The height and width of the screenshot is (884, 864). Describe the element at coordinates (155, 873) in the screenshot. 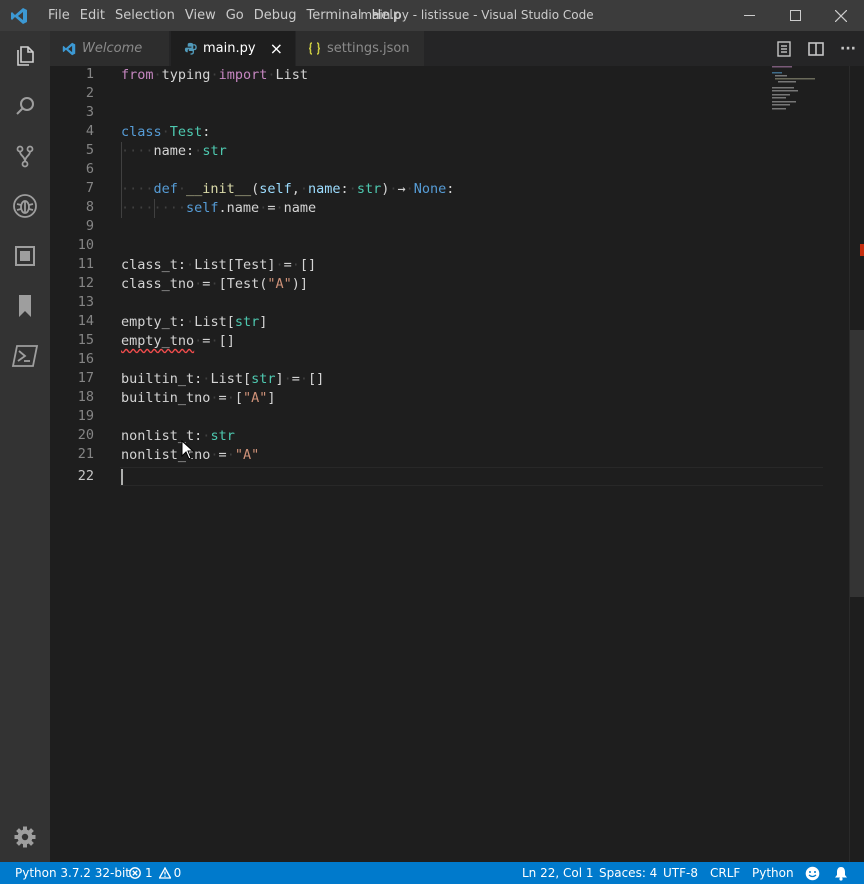

I see `problems-indicator: 1 0` at that location.